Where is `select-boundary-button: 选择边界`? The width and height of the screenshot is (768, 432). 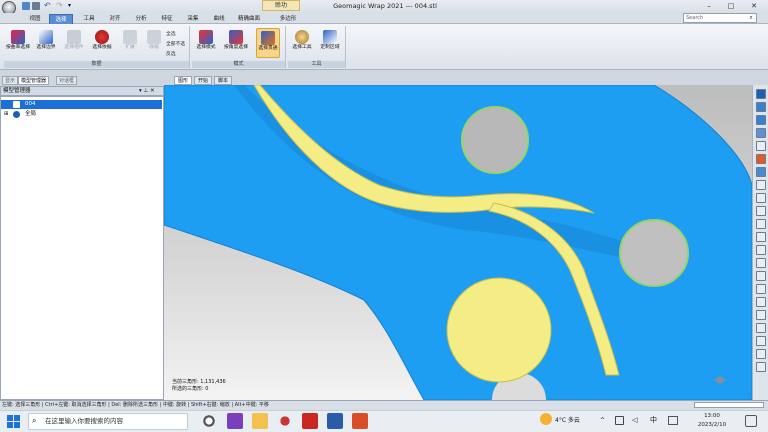
select-boundary-button: 选择边界 is located at coordinates (46, 43).